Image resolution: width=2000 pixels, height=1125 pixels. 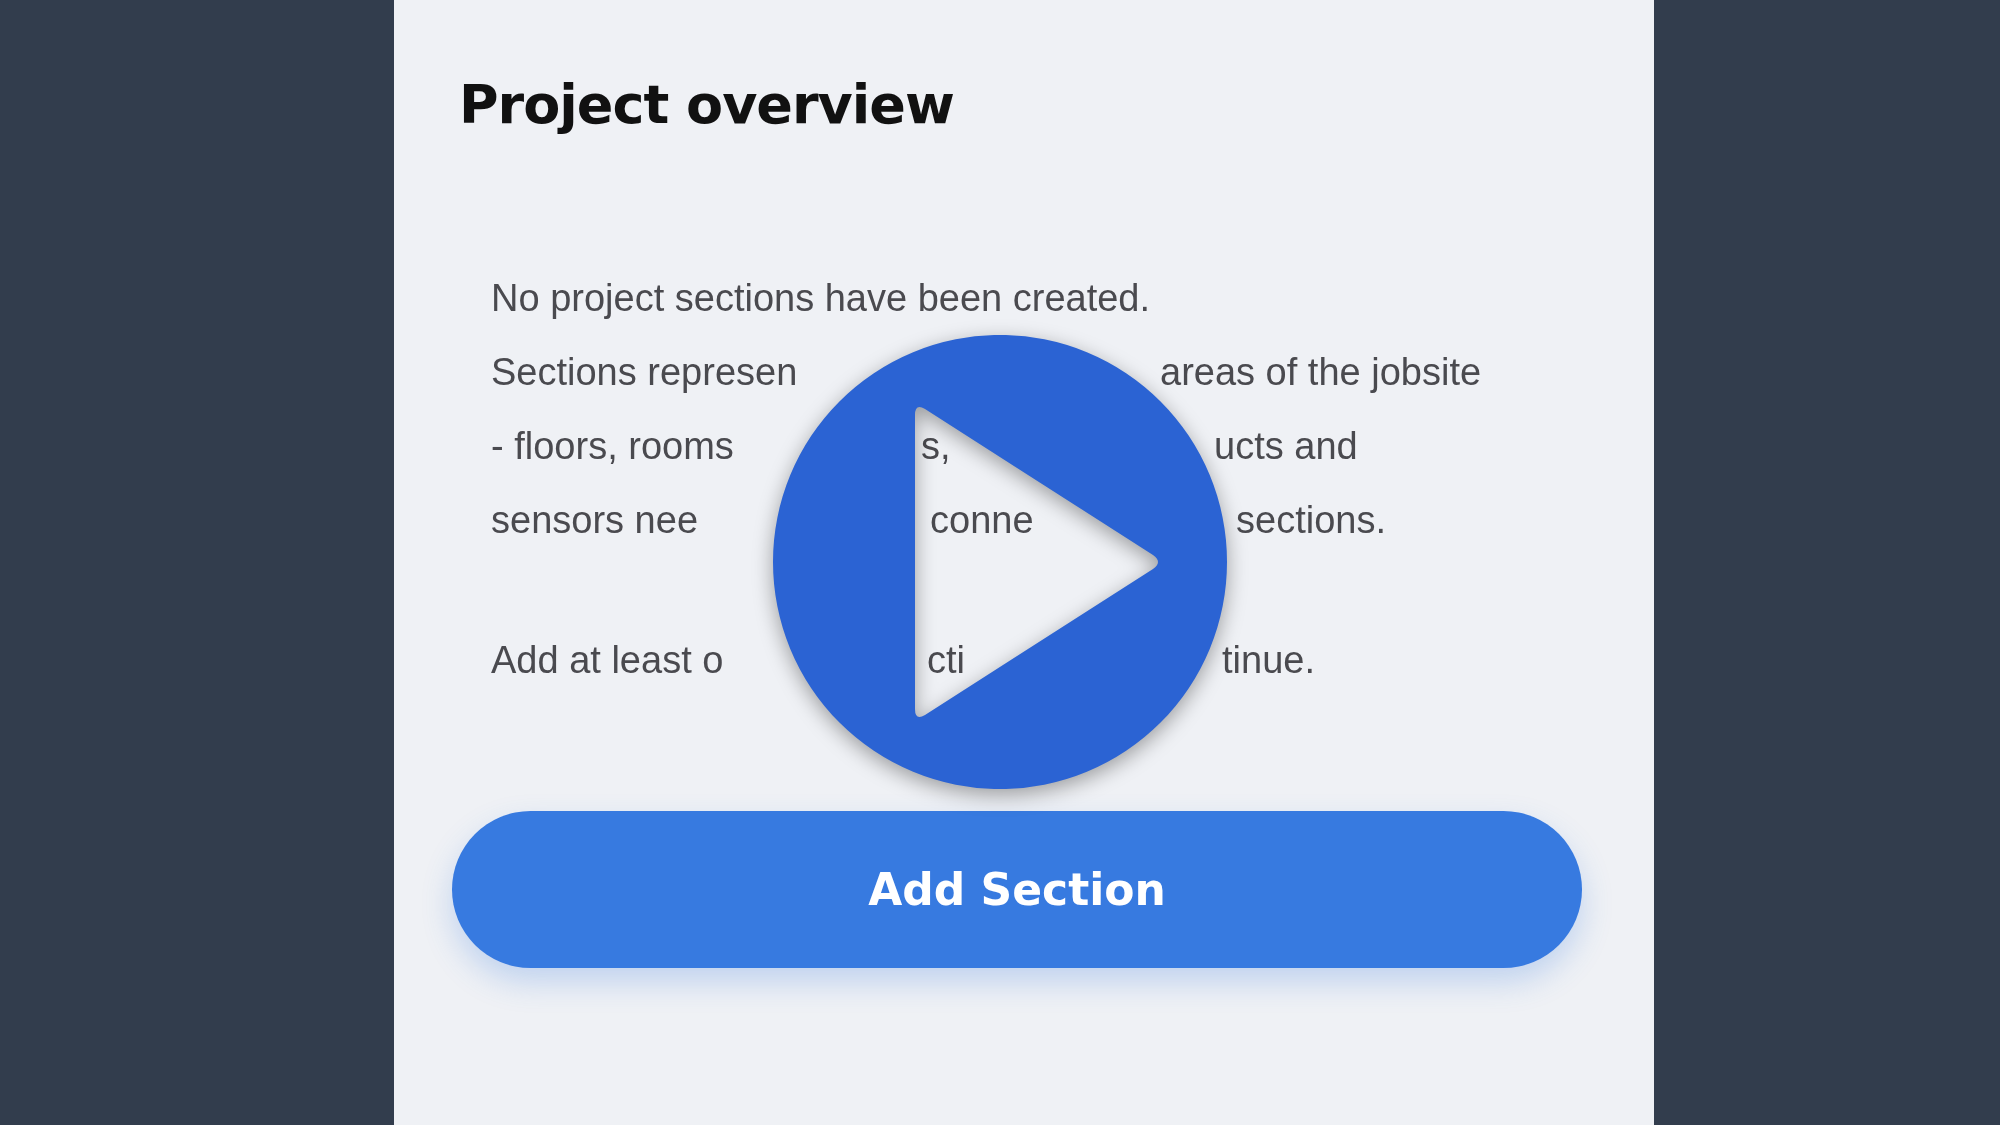 I want to click on add-section-button: Add Section, so click(x=1017, y=889).